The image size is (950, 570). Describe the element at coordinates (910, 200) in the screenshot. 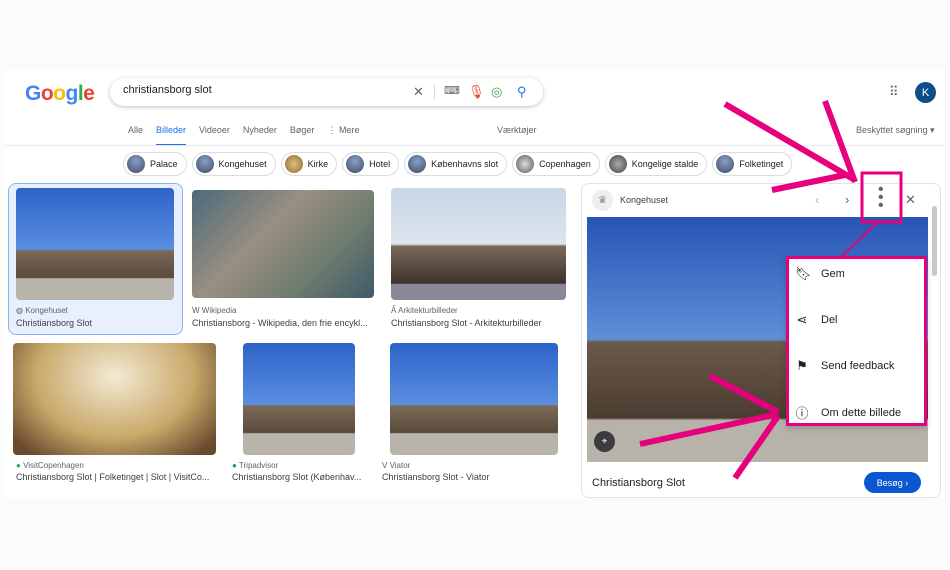

I see `close-icon: ✕` at that location.